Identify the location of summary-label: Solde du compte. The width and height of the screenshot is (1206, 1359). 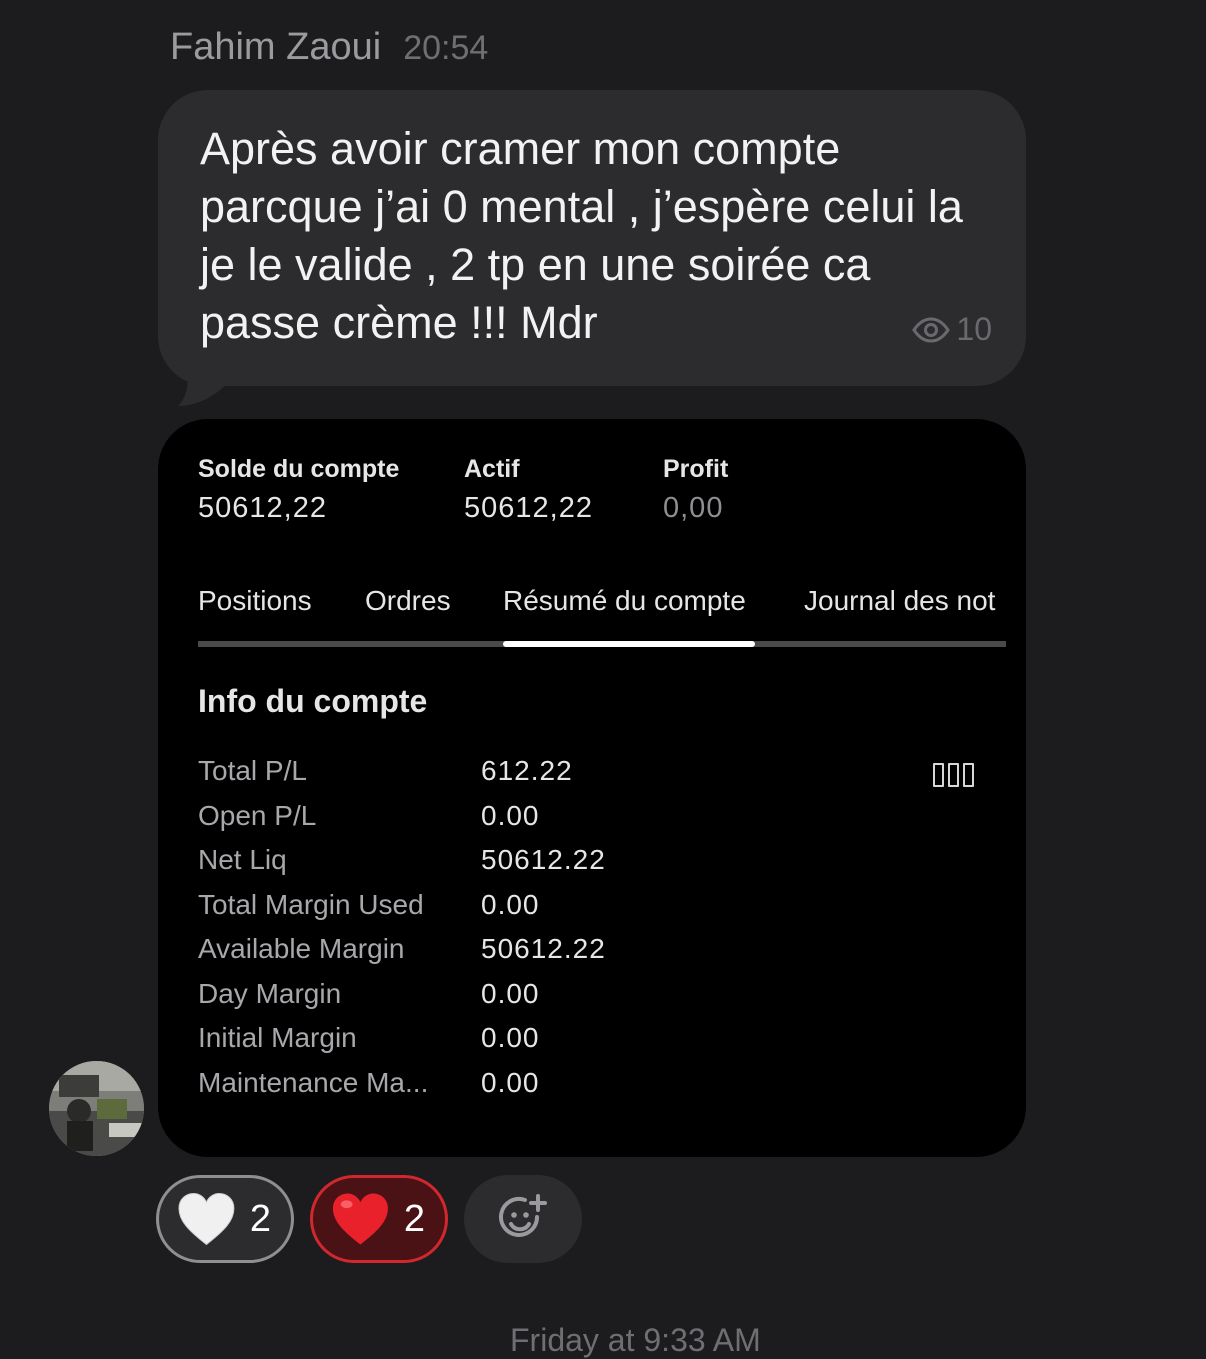
(299, 469).